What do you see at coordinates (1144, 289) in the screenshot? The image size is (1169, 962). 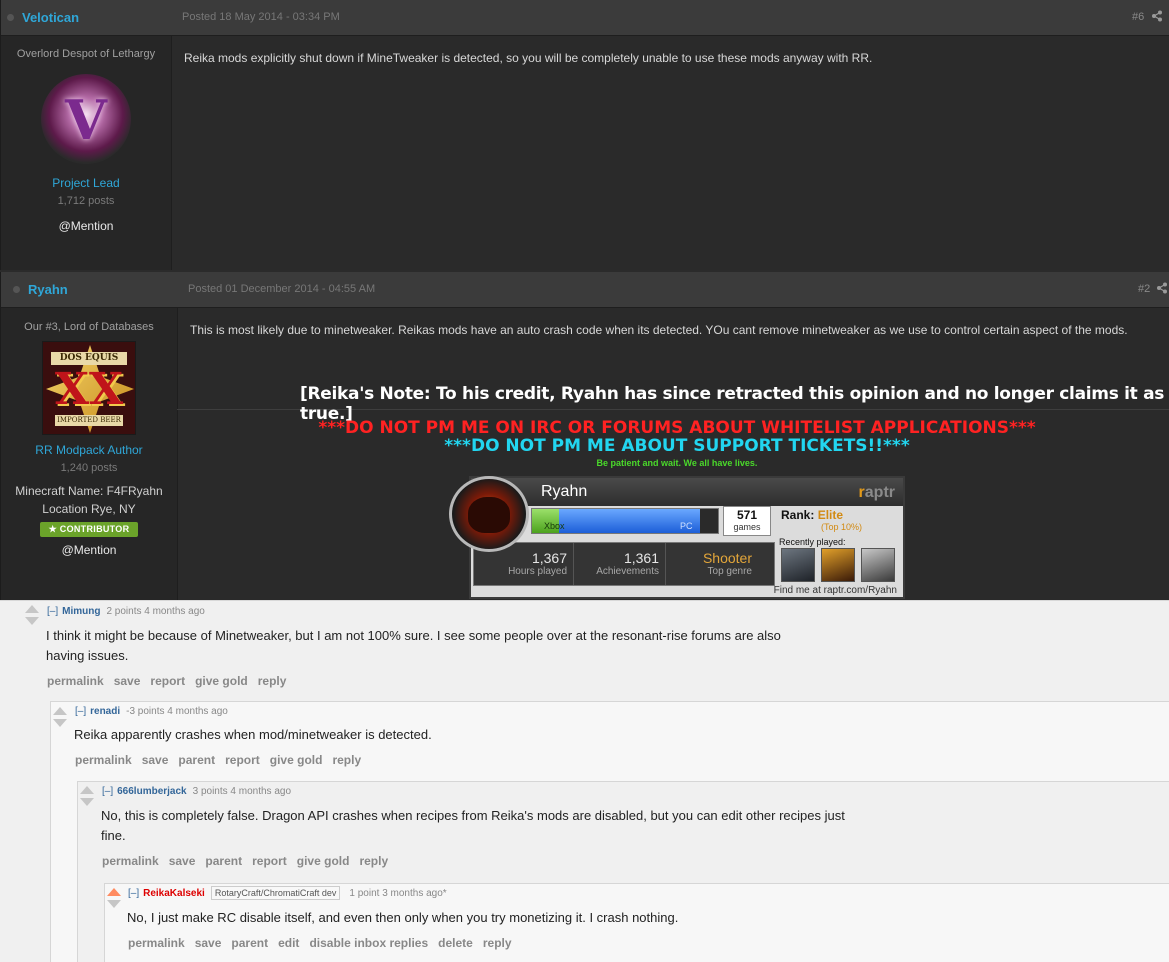 I see `post-number-link: #2` at bounding box center [1144, 289].